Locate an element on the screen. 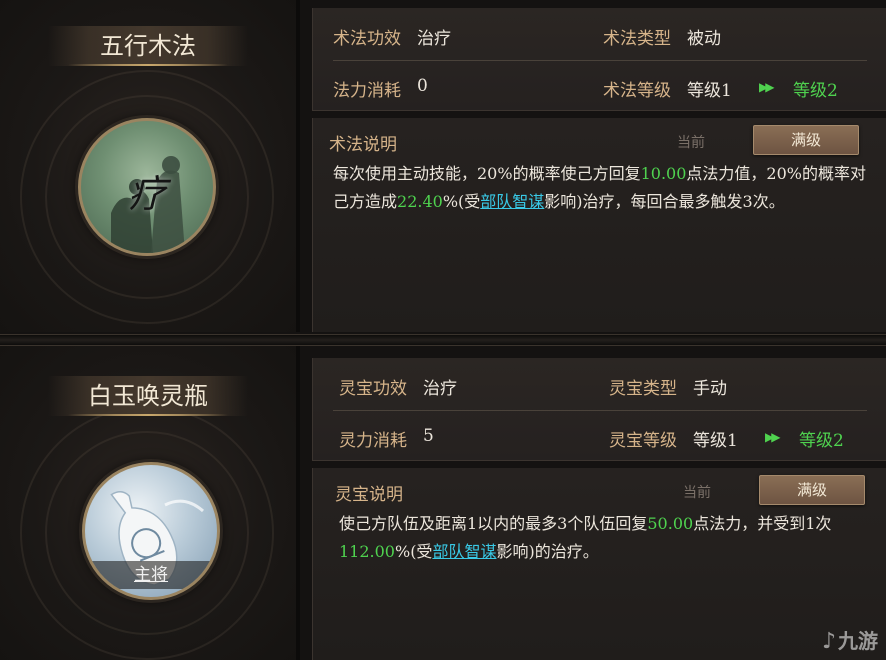  desc-part: 点法力，并受到1次 is located at coordinates (762, 523).